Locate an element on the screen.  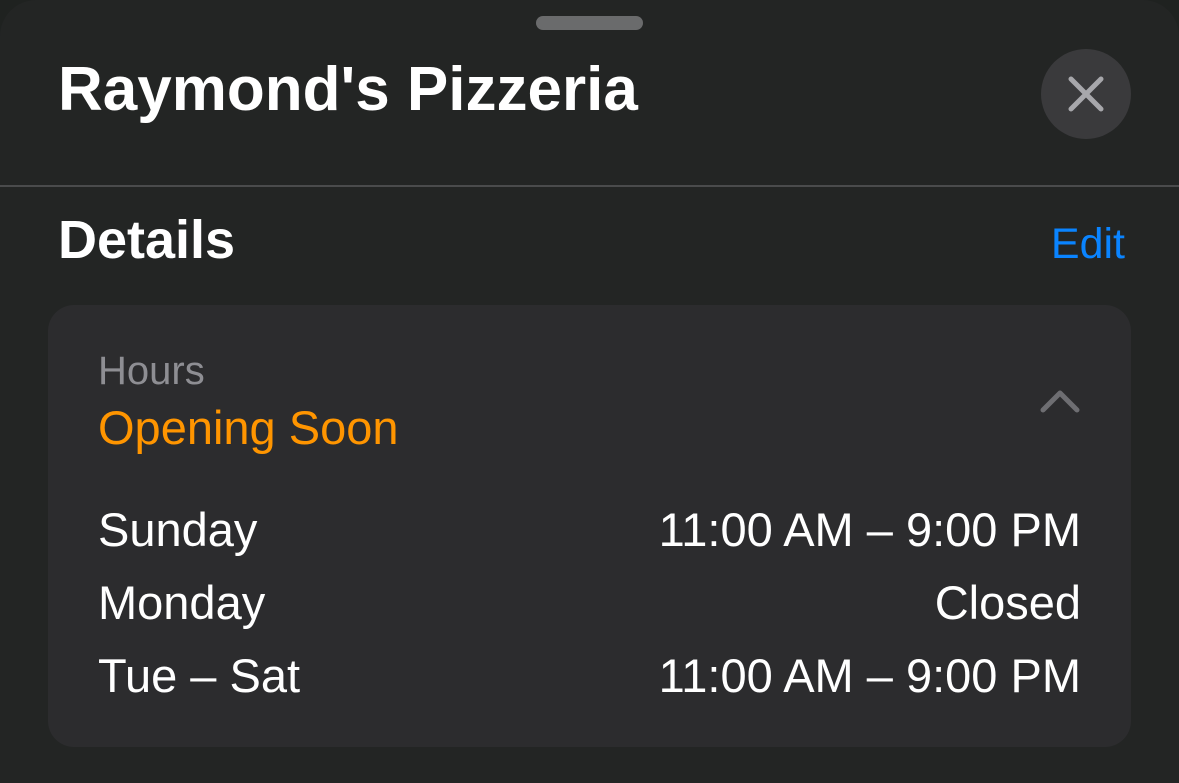
close-button is located at coordinates (1086, 94).